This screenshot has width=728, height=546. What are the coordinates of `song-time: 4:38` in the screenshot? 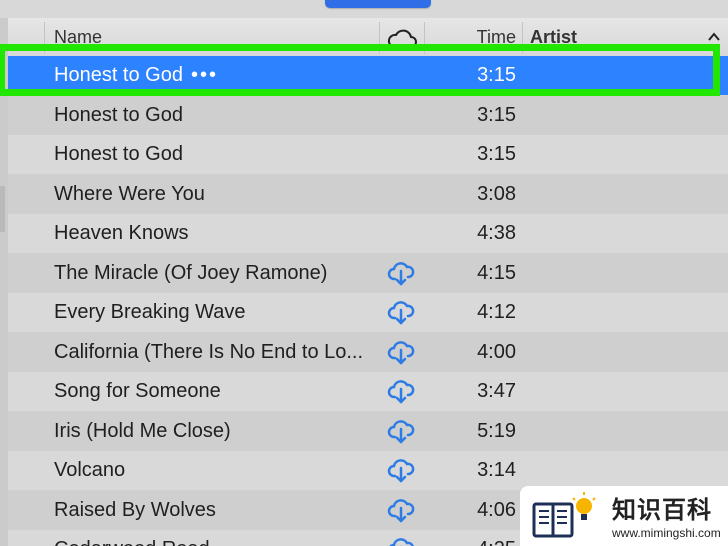 It's located at (496, 233).